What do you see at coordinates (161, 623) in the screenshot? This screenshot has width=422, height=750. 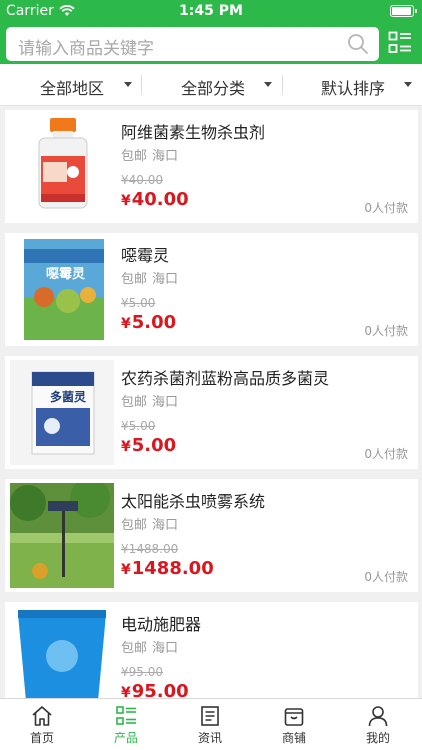 I see `product-title: 电动施肥器` at bounding box center [161, 623].